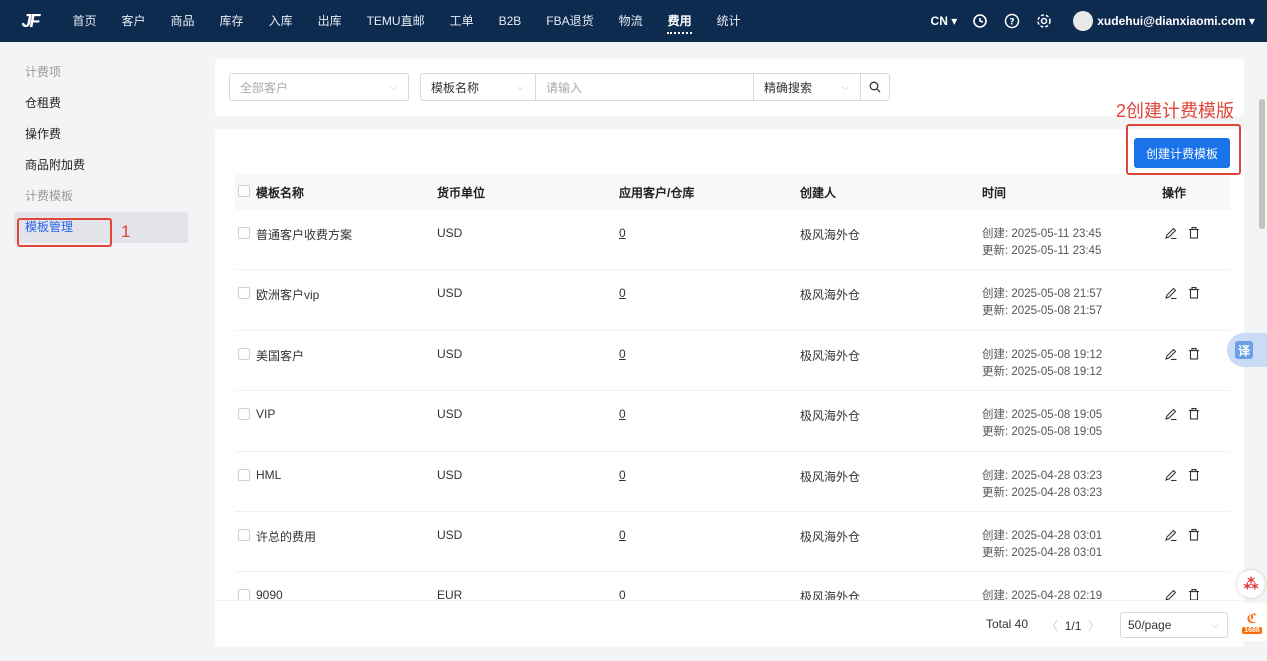 This screenshot has height=661, width=1267. What do you see at coordinates (1164, 21) in the screenshot?
I see `user-menu: xudehui@dianxiaomi.com ▾` at bounding box center [1164, 21].